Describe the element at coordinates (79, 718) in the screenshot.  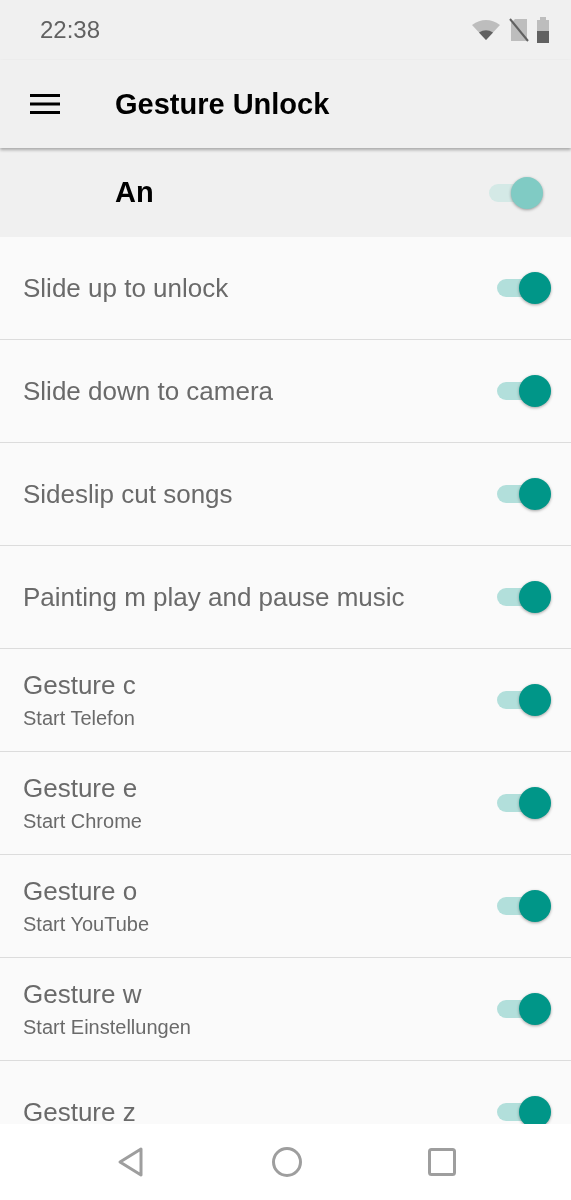
I see `setting-subtitle: Start Telefon` at that location.